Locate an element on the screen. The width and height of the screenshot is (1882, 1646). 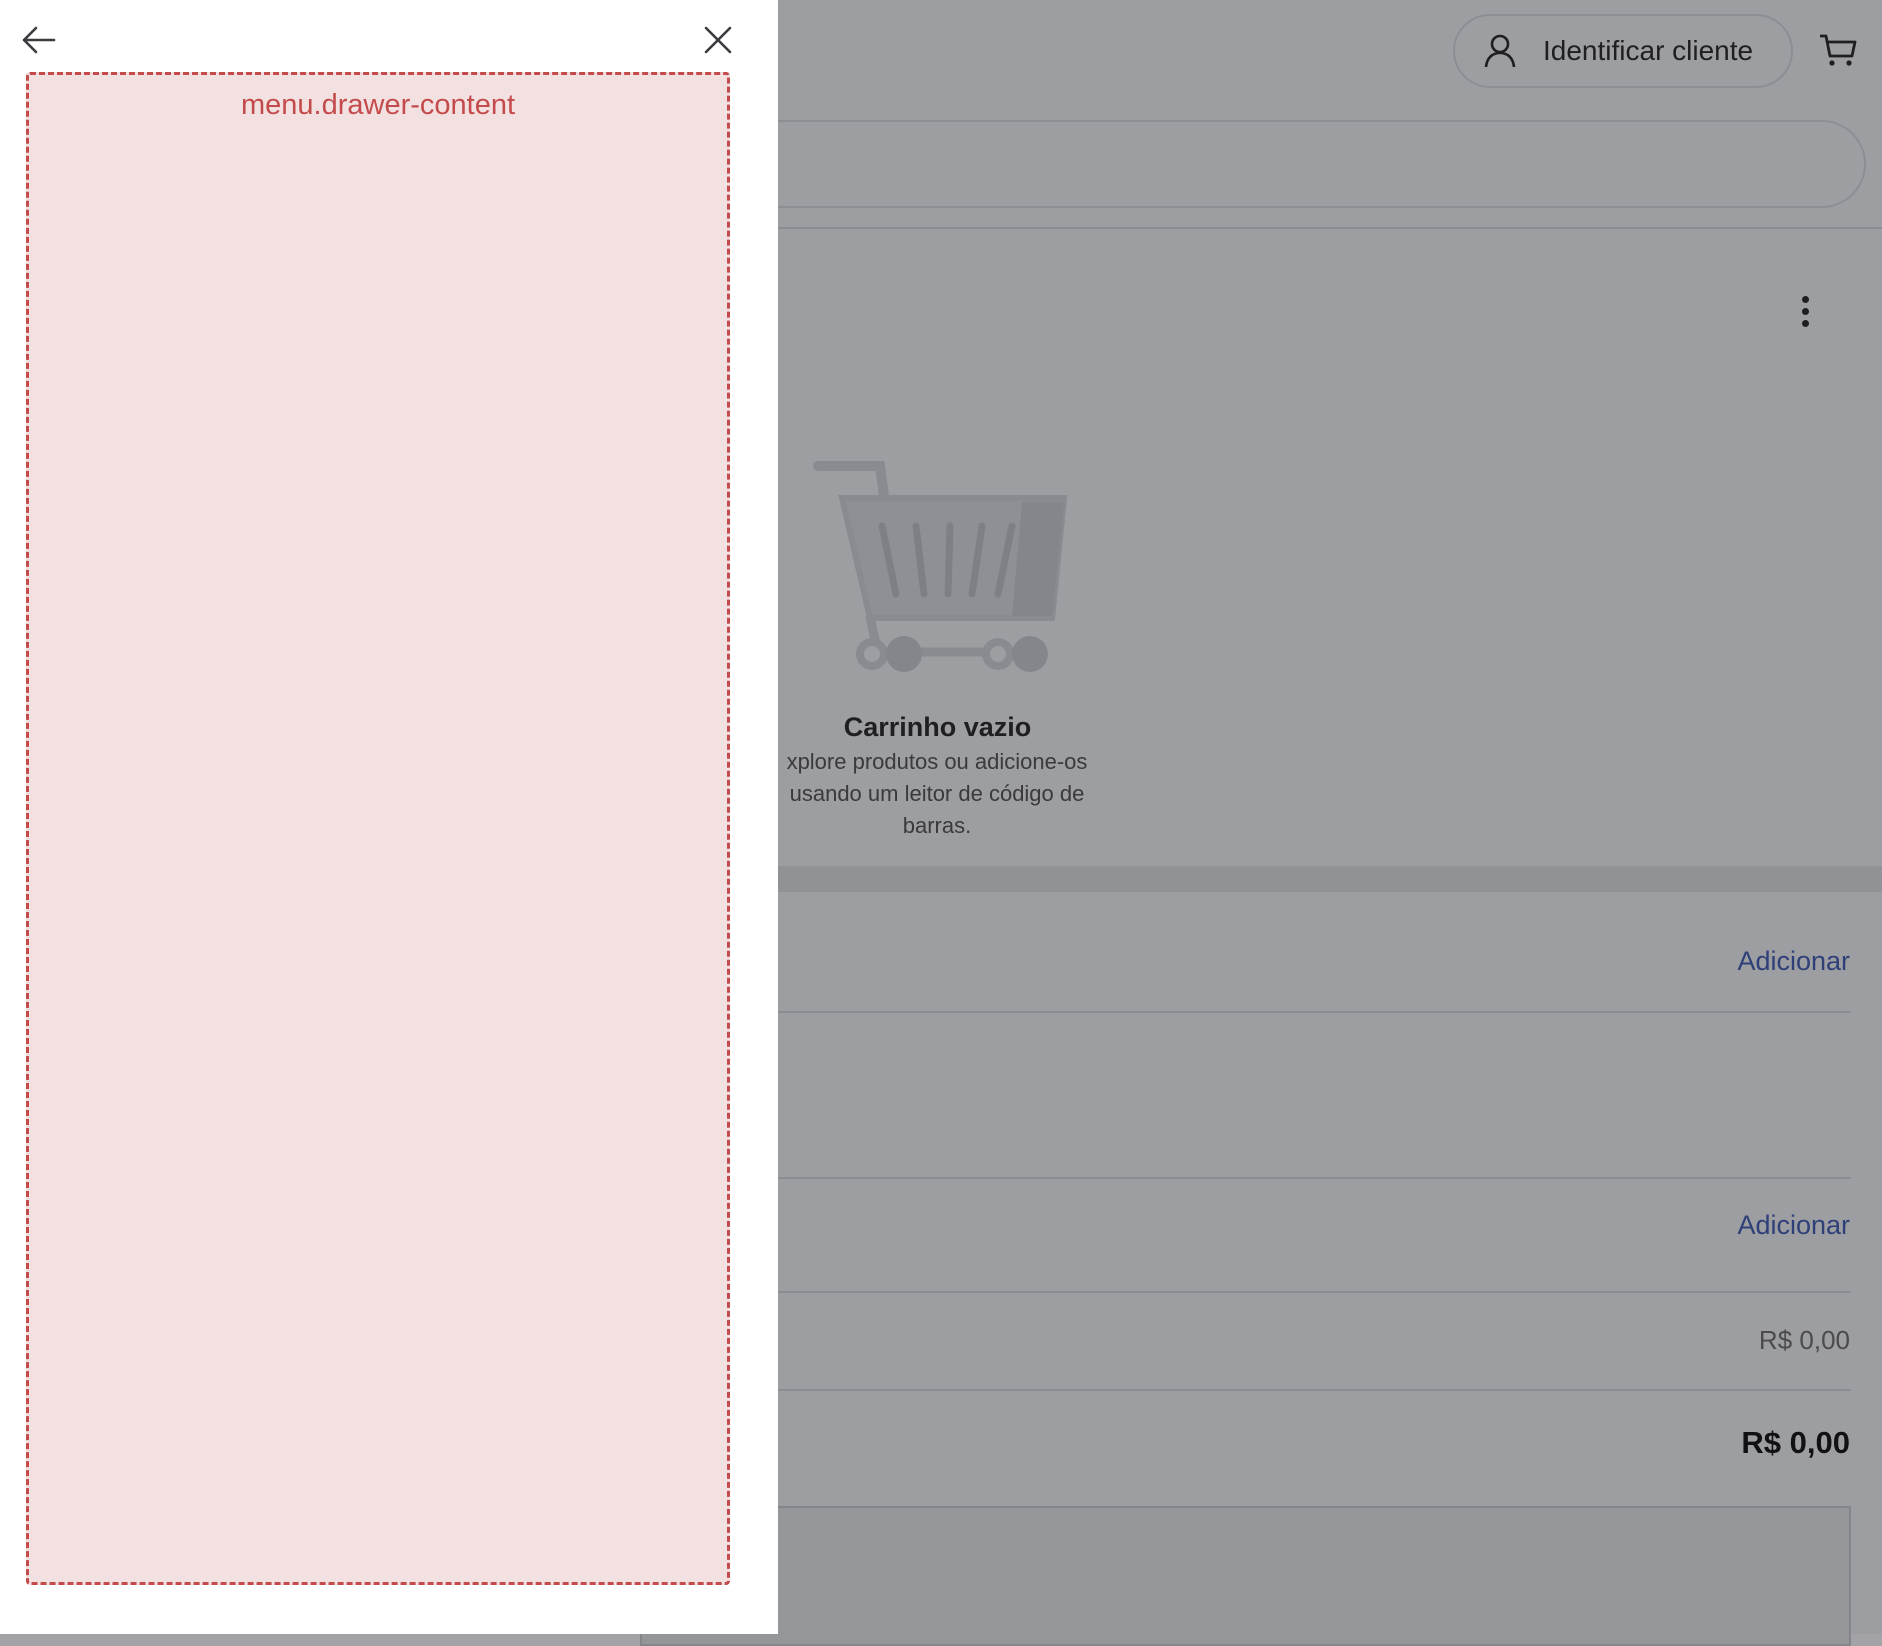
add-link-2: Adicionar is located at coordinates (1775, 1225).